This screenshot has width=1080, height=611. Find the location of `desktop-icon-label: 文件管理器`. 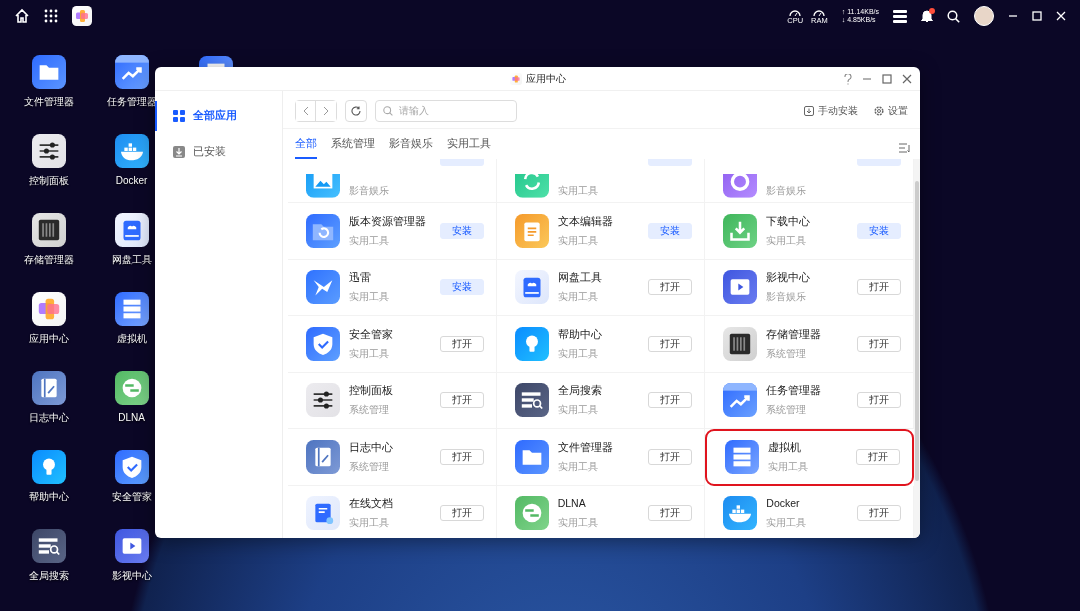

desktop-icon-label: 文件管理器 is located at coordinates (48, 101).